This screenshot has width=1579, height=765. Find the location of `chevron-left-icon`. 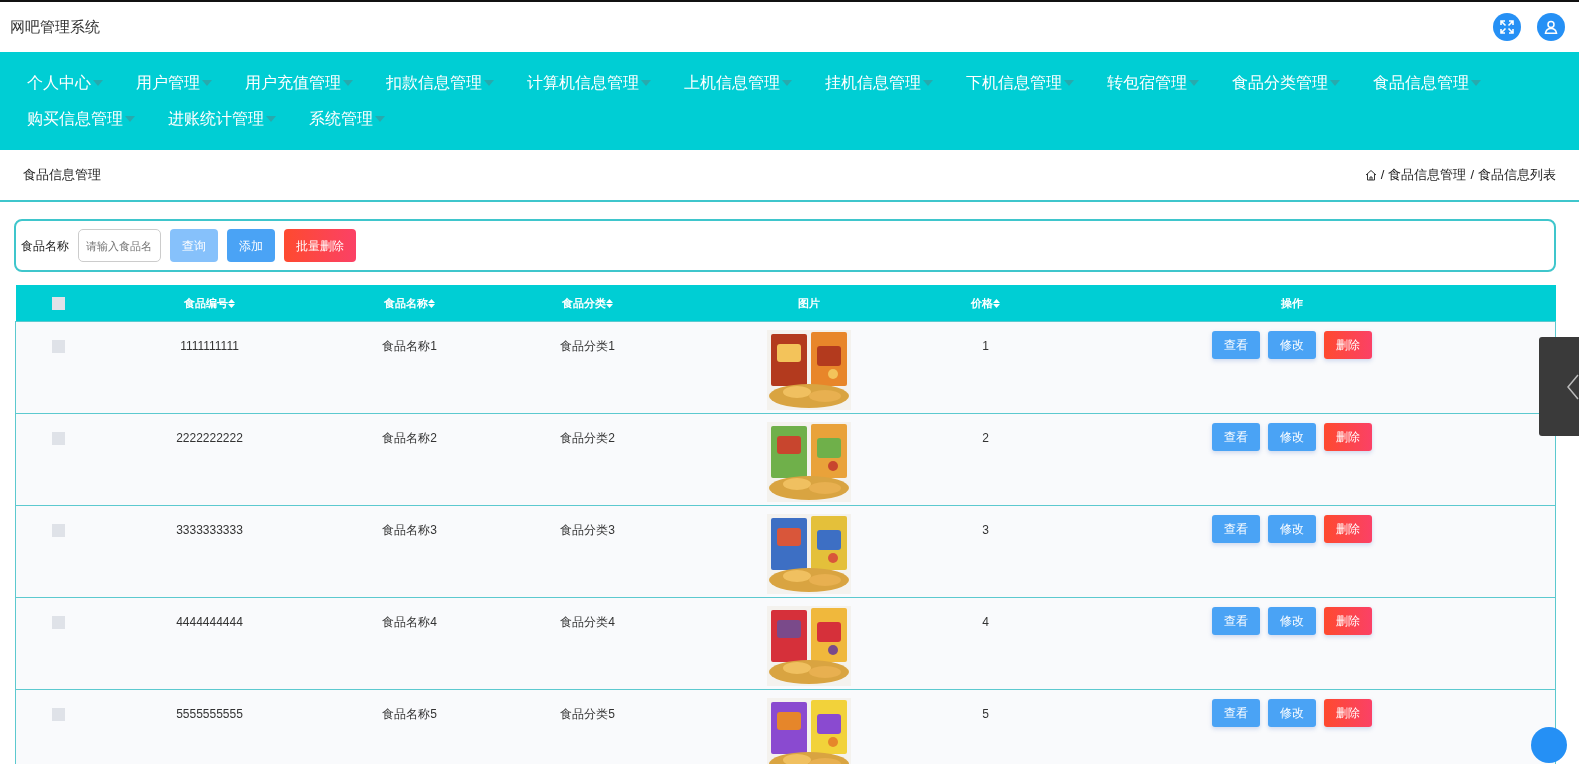

chevron-left-icon is located at coordinates (1573, 386).